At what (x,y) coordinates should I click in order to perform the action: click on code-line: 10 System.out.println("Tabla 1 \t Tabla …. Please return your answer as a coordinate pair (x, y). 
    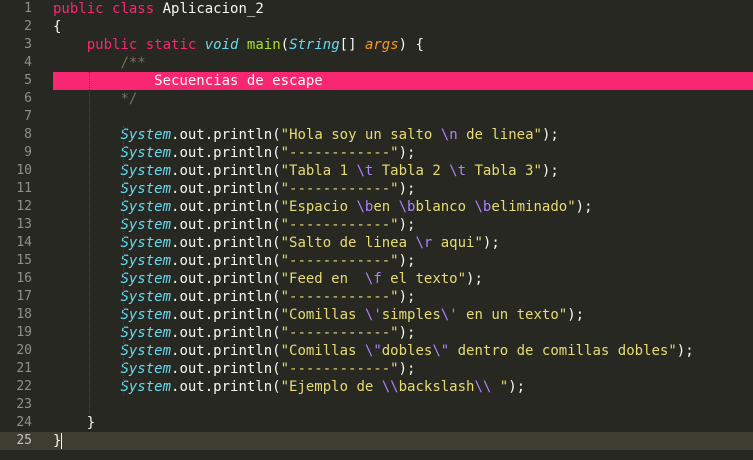
    Looking at the image, I should click on (376, 171).